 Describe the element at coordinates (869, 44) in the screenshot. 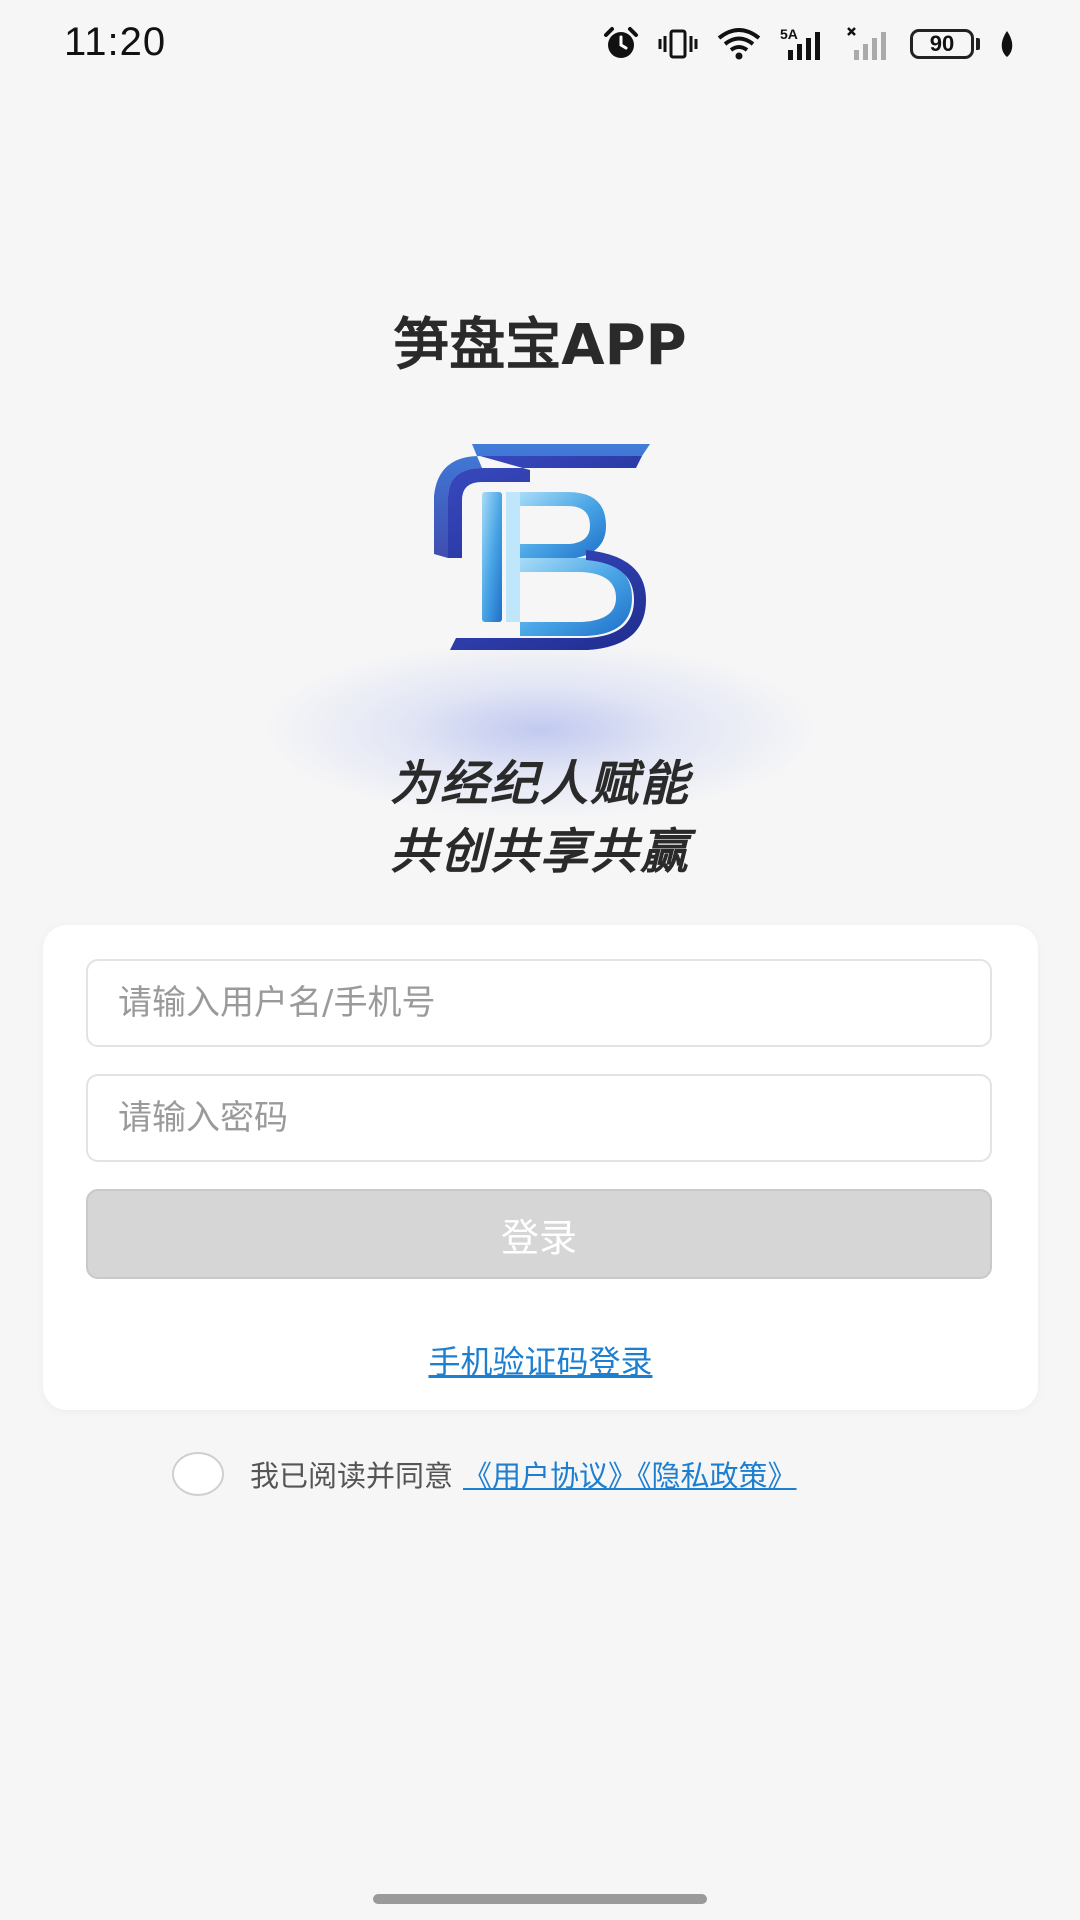

I see `no-signal-icon` at that location.